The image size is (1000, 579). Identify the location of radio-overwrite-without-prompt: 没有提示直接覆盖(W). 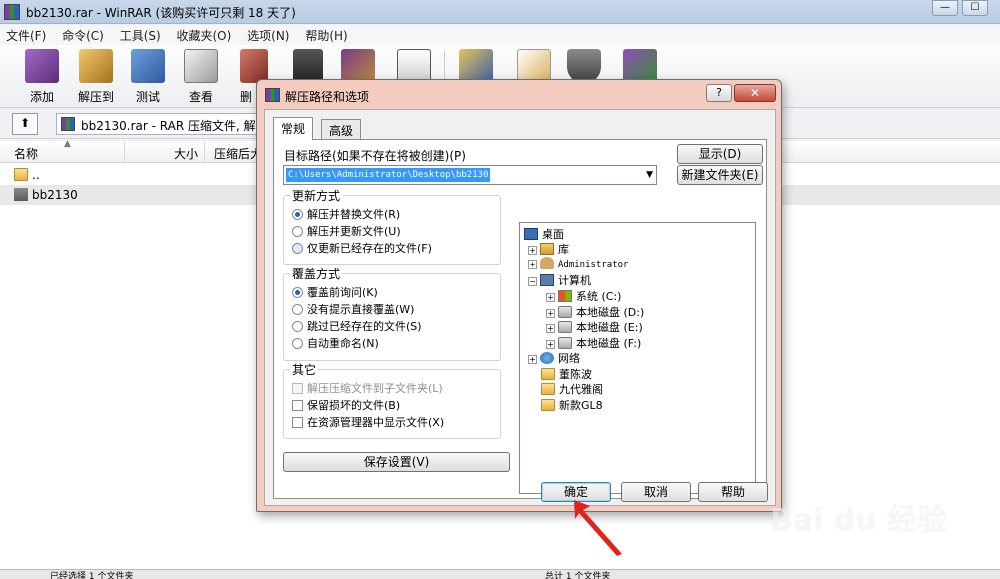
(353, 309).